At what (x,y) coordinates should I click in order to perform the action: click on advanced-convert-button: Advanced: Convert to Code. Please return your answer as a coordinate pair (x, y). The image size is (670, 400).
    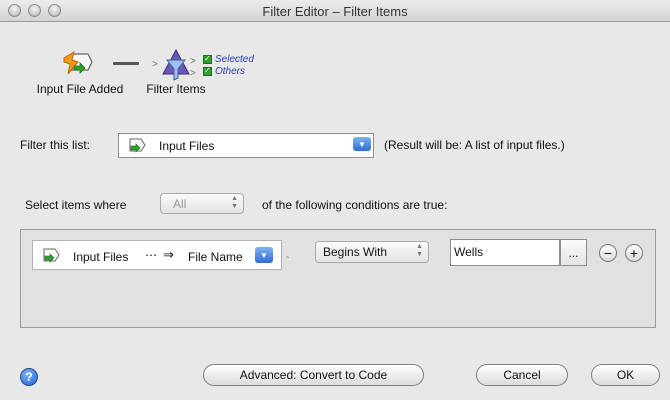
    Looking at the image, I should click on (313, 375).